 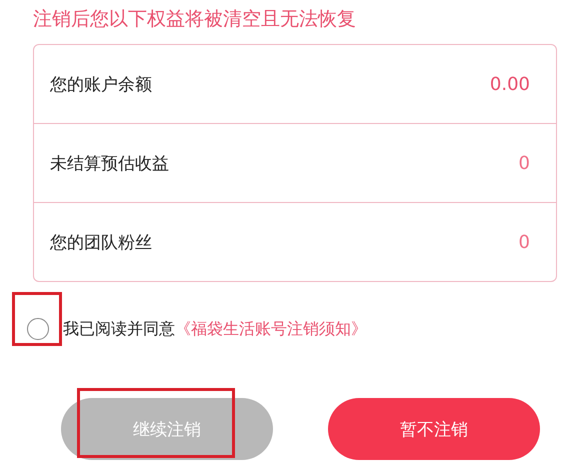 I want to click on warning-heading: 注销后您以下权益将被清空且无法恢复, so click(x=195, y=19).